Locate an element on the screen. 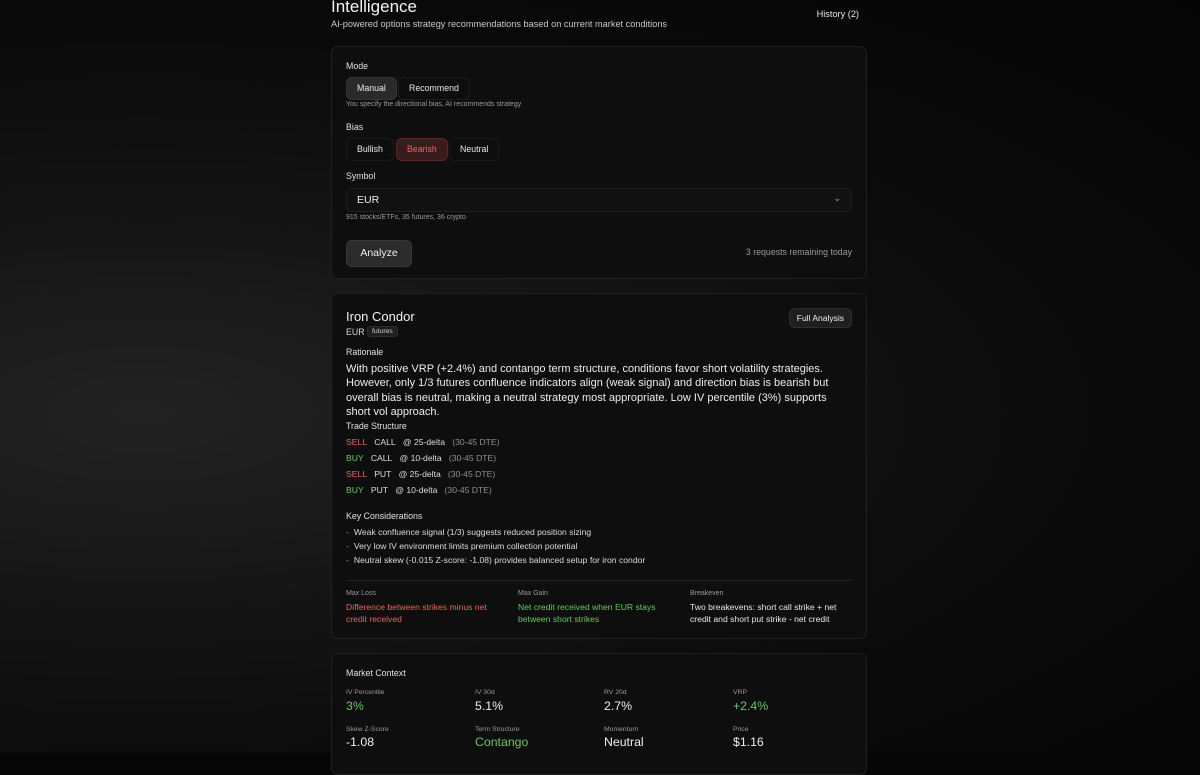  trade-leg: SELL CALL @ 25-delta (30-45 DTE) is located at coordinates (423, 442).